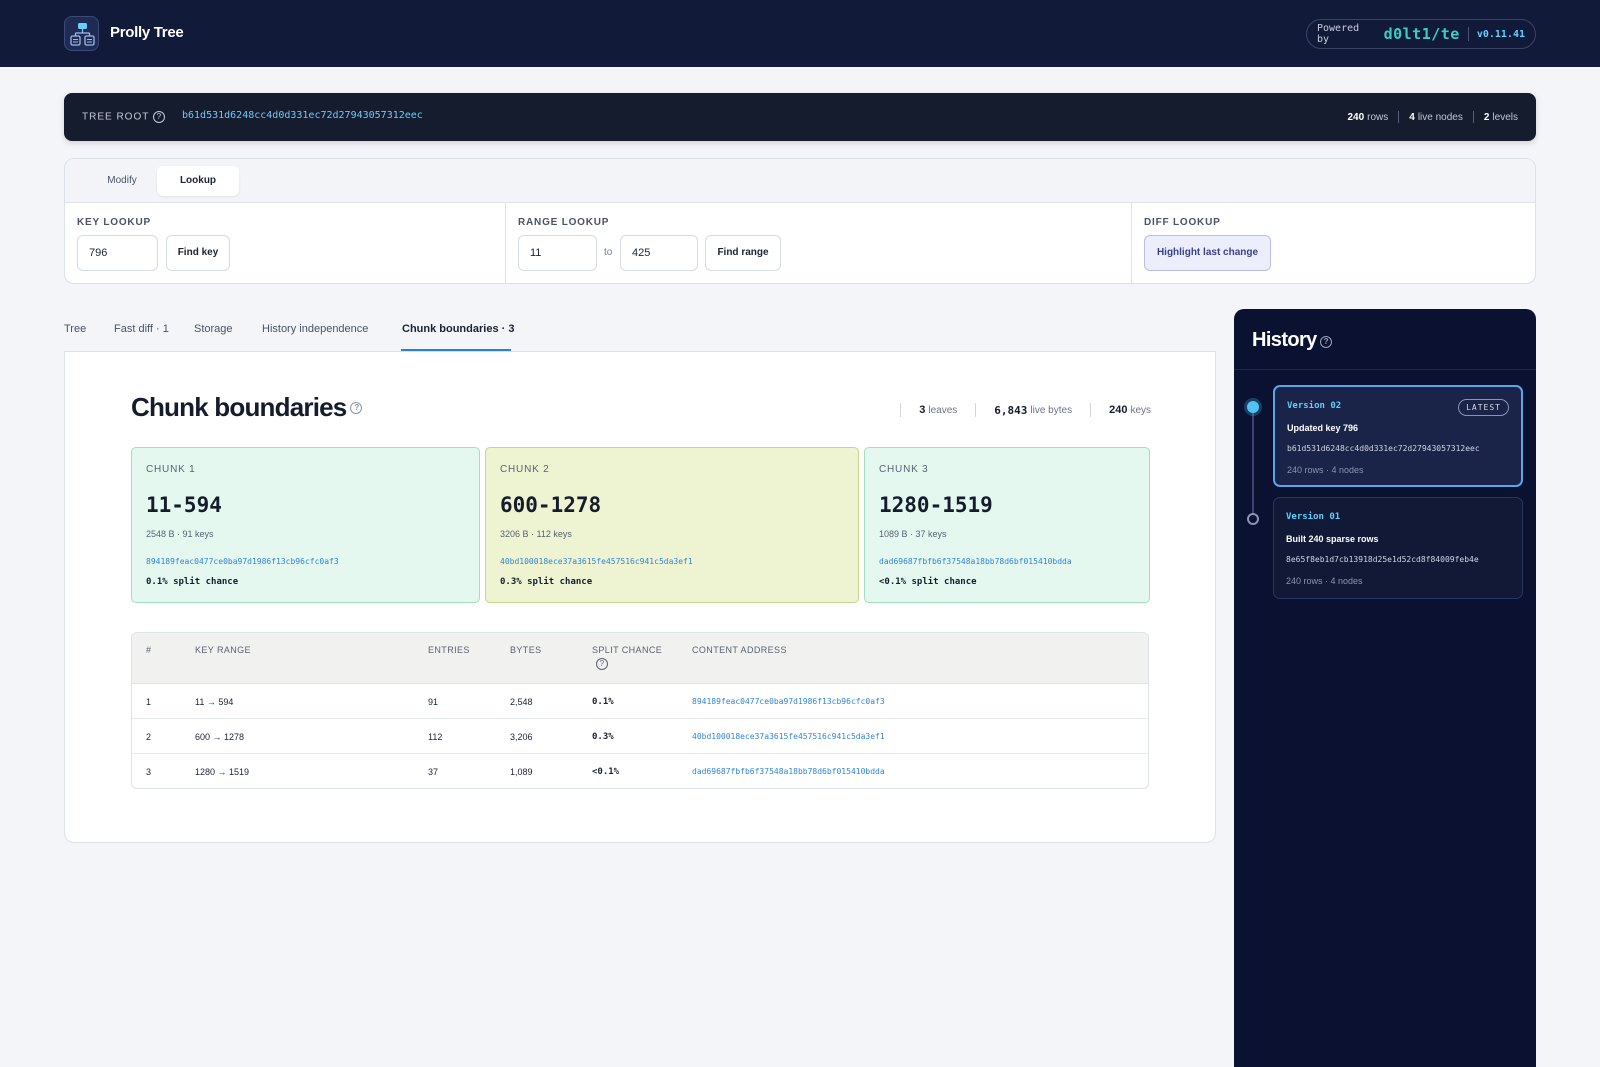  Describe the element at coordinates (122, 181) in the screenshot. I see `tab-modify: Modify` at that location.